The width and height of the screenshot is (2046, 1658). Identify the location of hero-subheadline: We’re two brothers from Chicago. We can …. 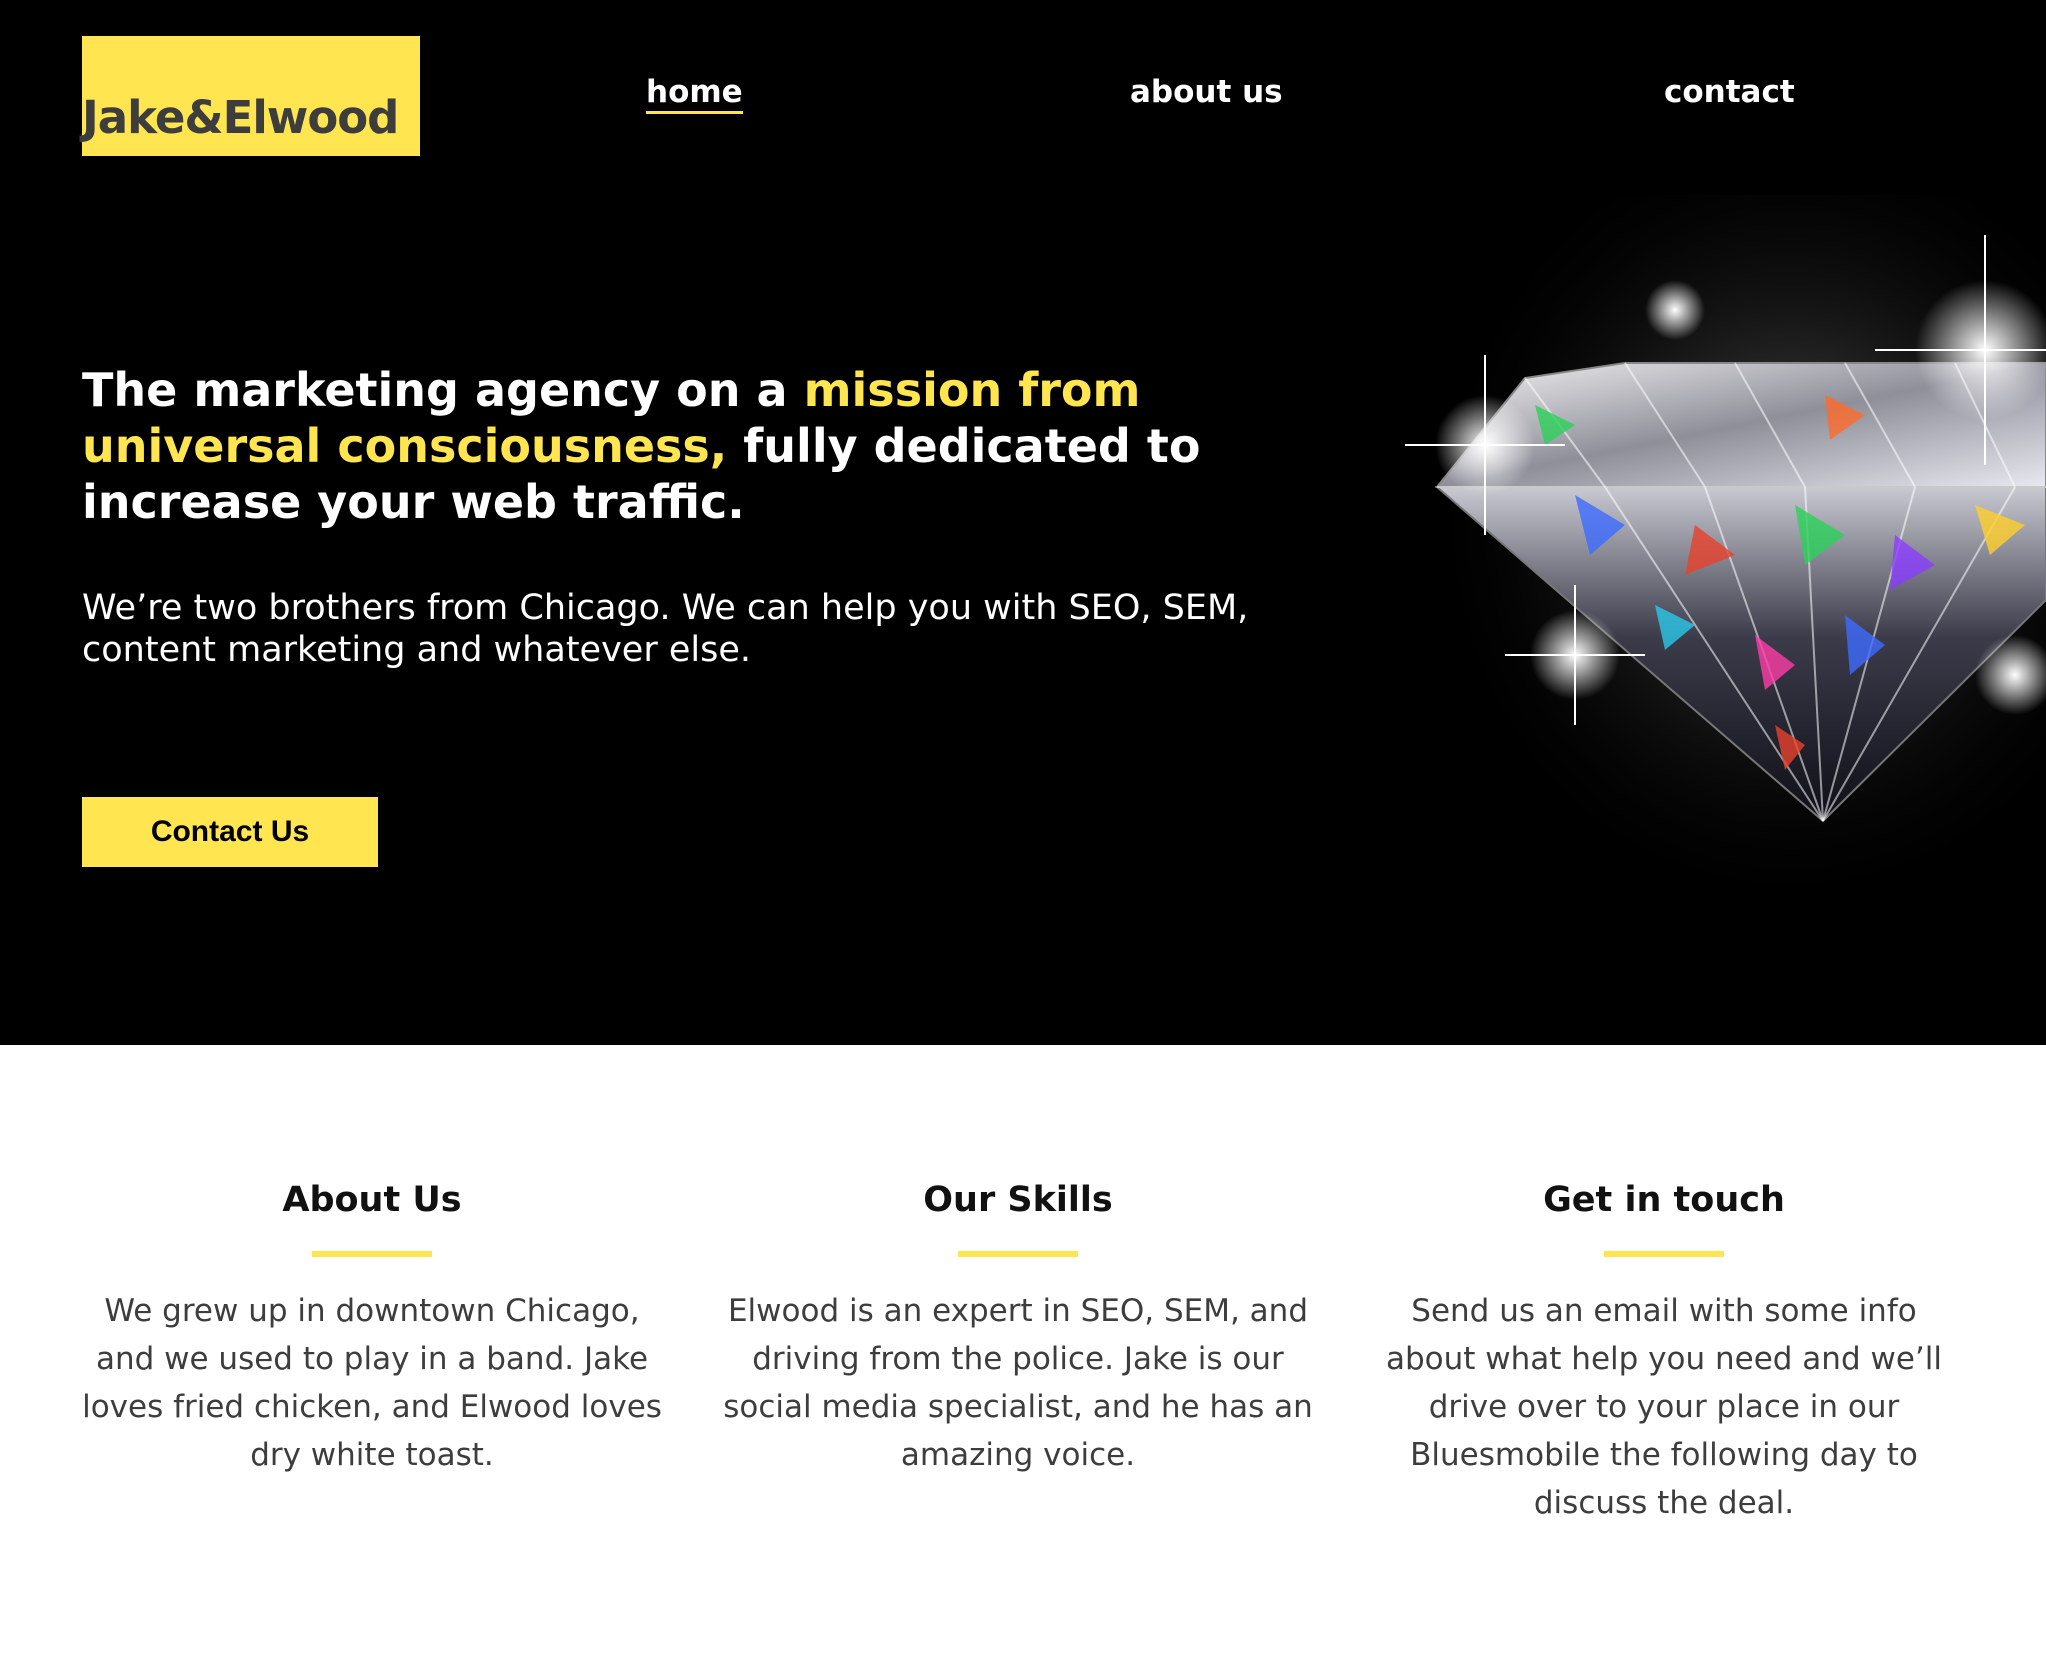
(665, 629).